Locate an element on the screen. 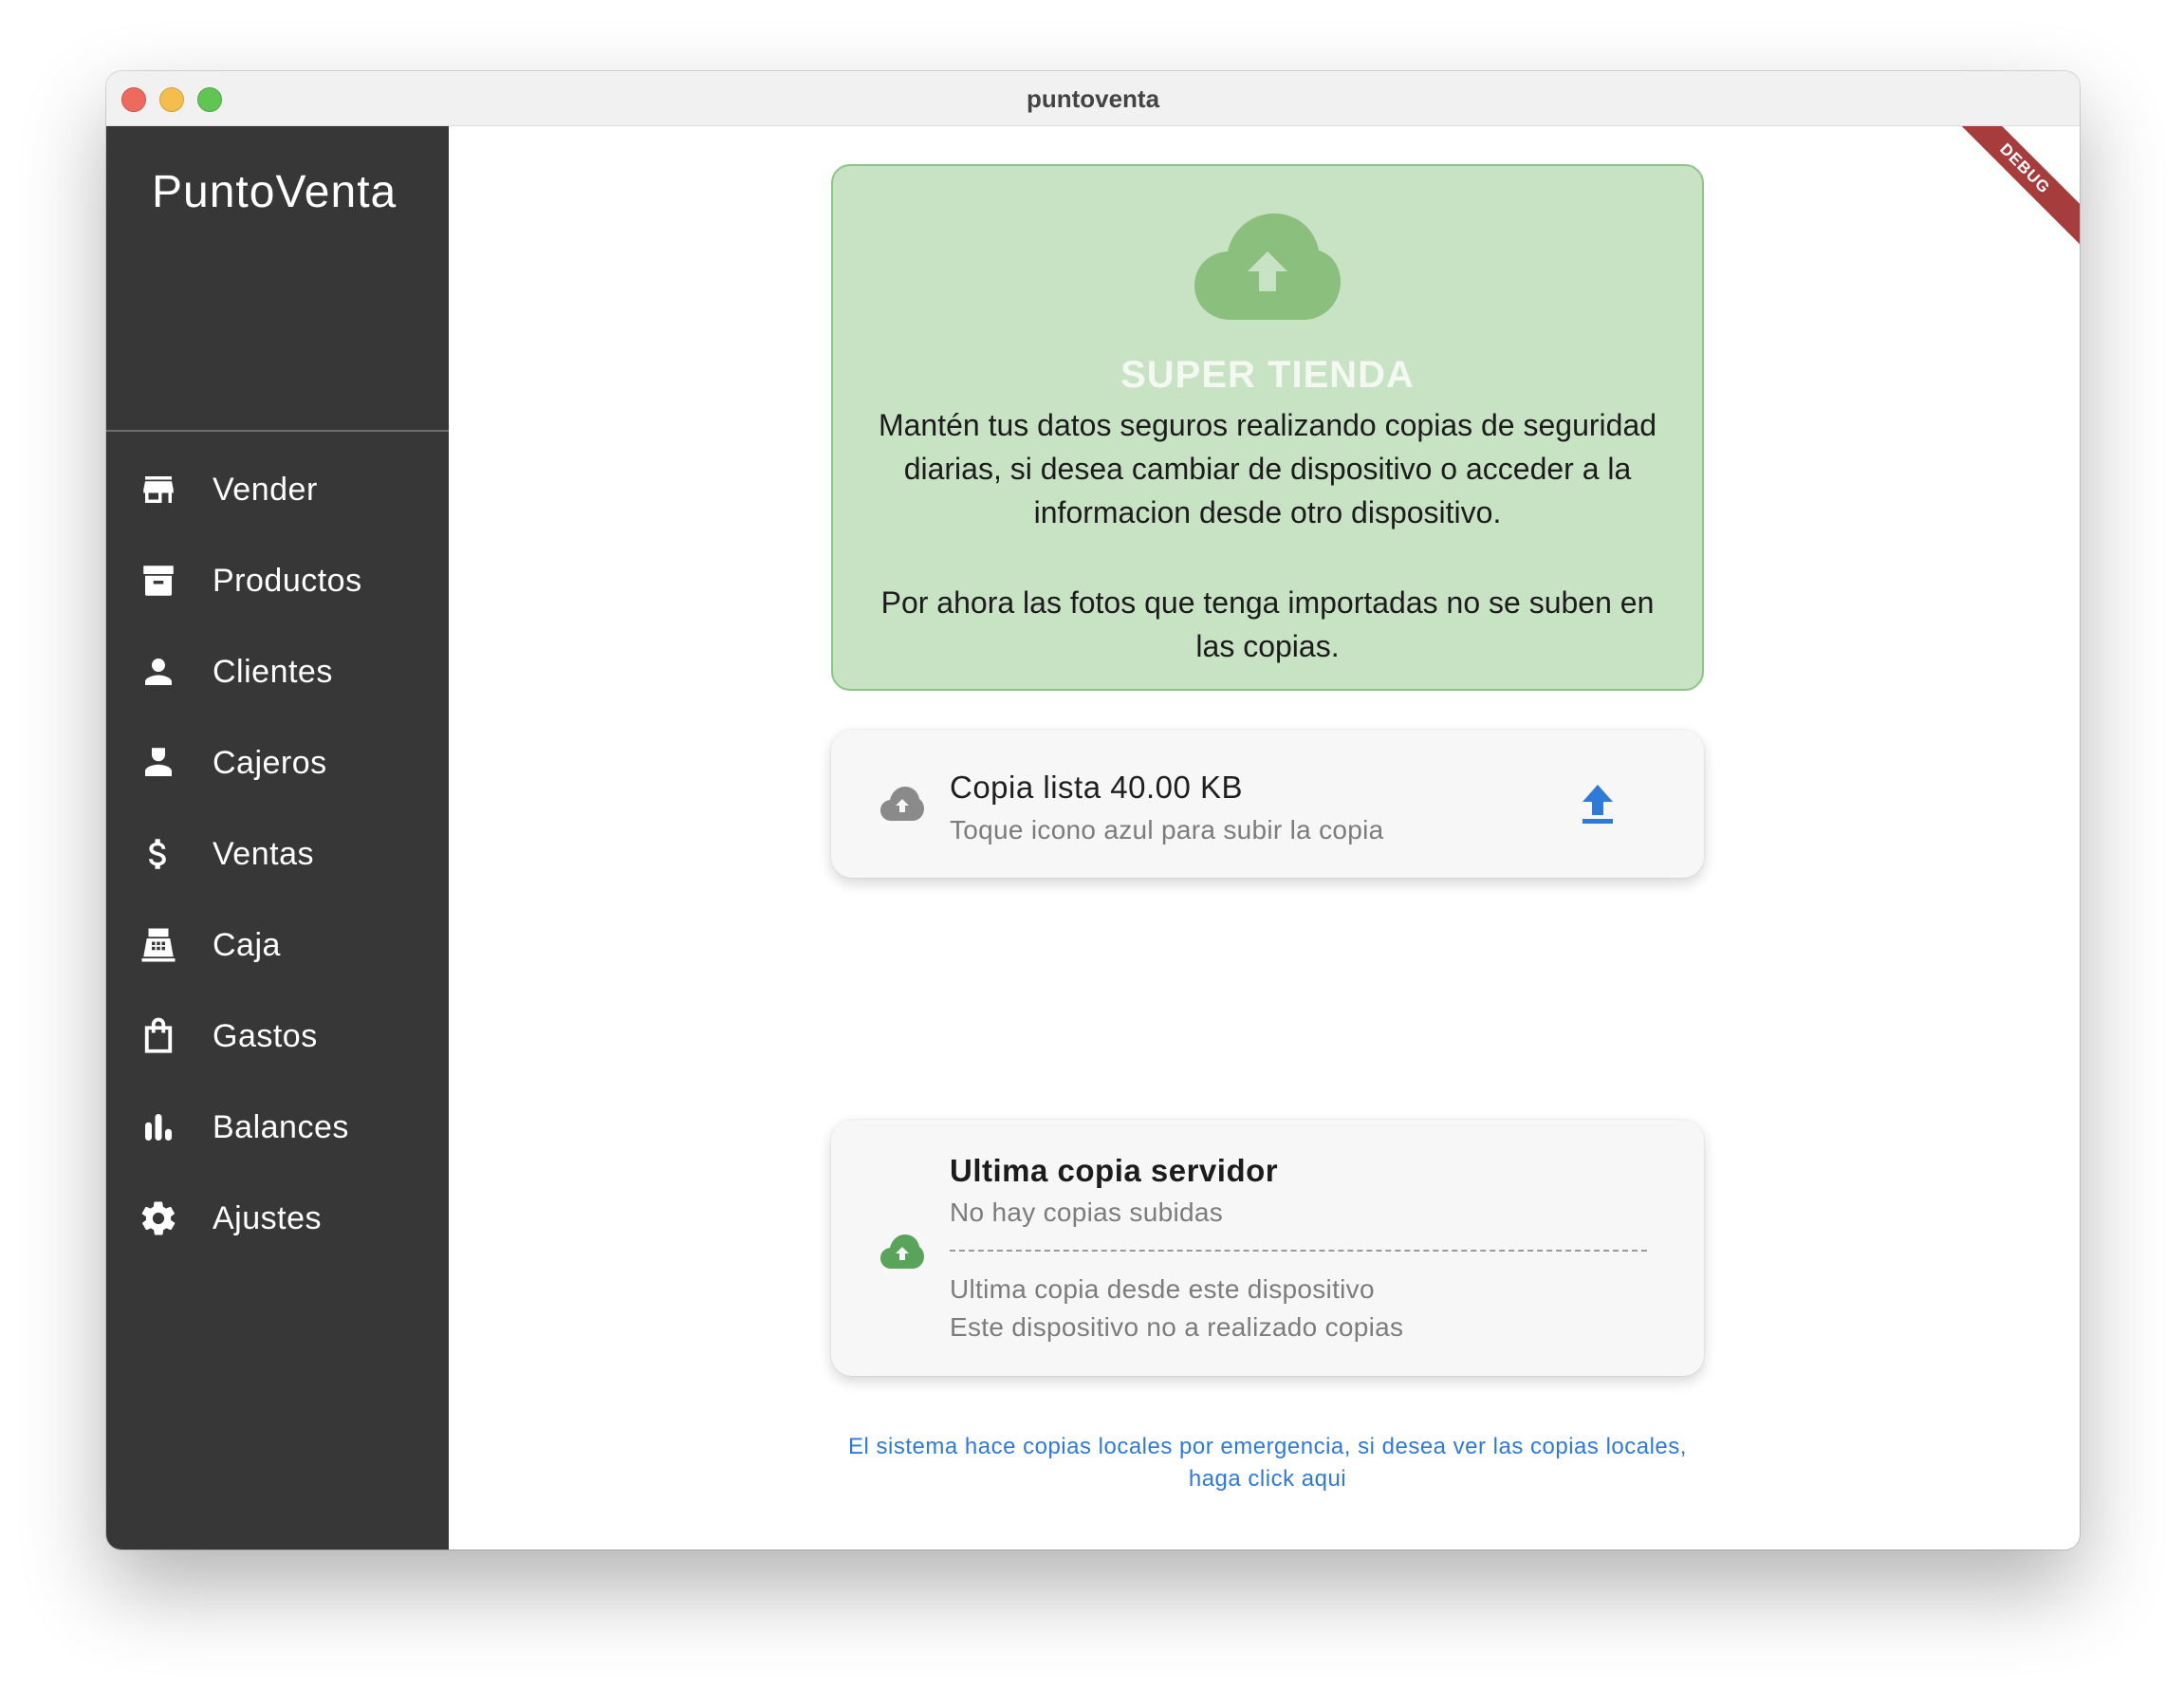  store-icon is located at coordinates (158, 490).